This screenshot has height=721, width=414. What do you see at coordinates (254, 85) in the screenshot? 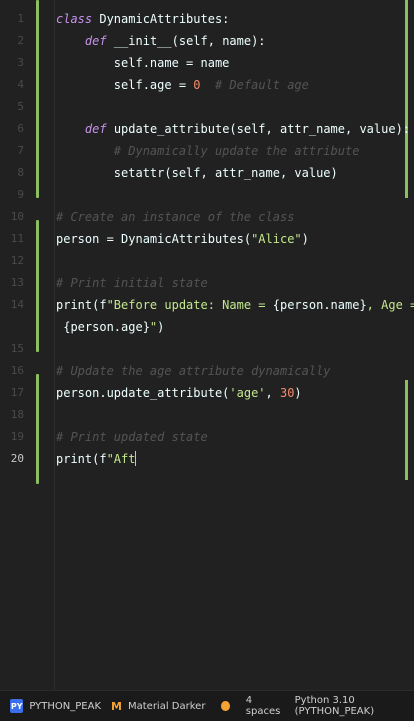
I see `code-token: # Default age` at bounding box center [254, 85].